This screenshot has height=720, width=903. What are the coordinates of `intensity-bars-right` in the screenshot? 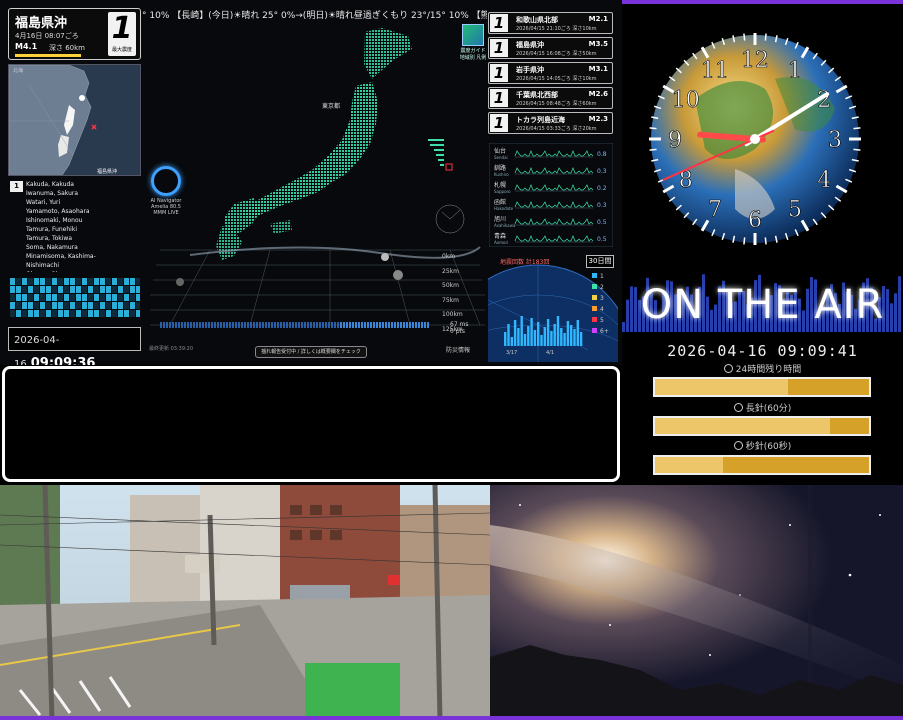 It's located at (440, 155).